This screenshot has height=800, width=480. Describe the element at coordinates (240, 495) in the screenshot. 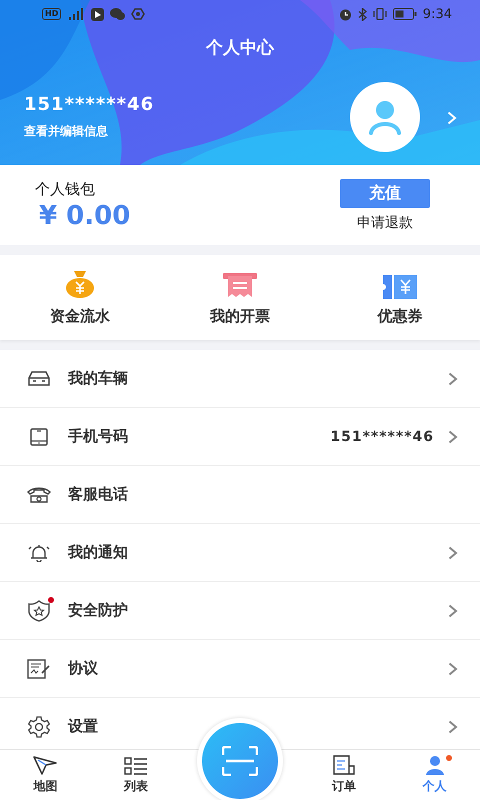

I see `menu-row: 客服电话` at that location.